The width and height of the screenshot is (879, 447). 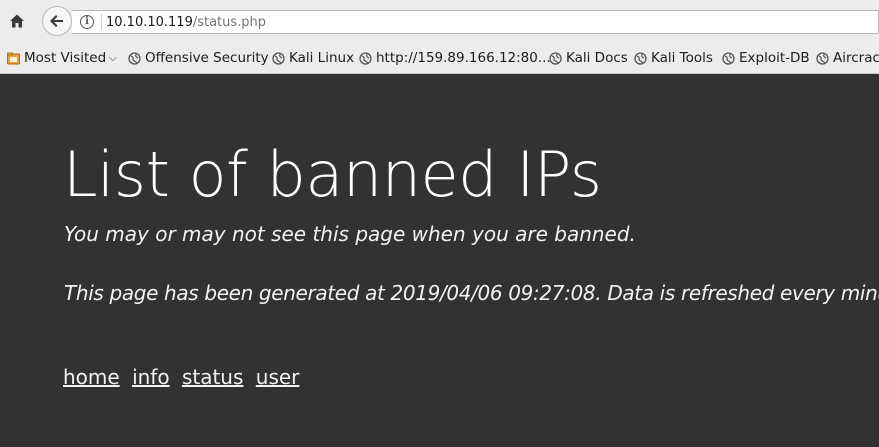 What do you see at coordinates (101, 22) in the screenshot?
I see `url-separator` at bounding box center [101, 22].